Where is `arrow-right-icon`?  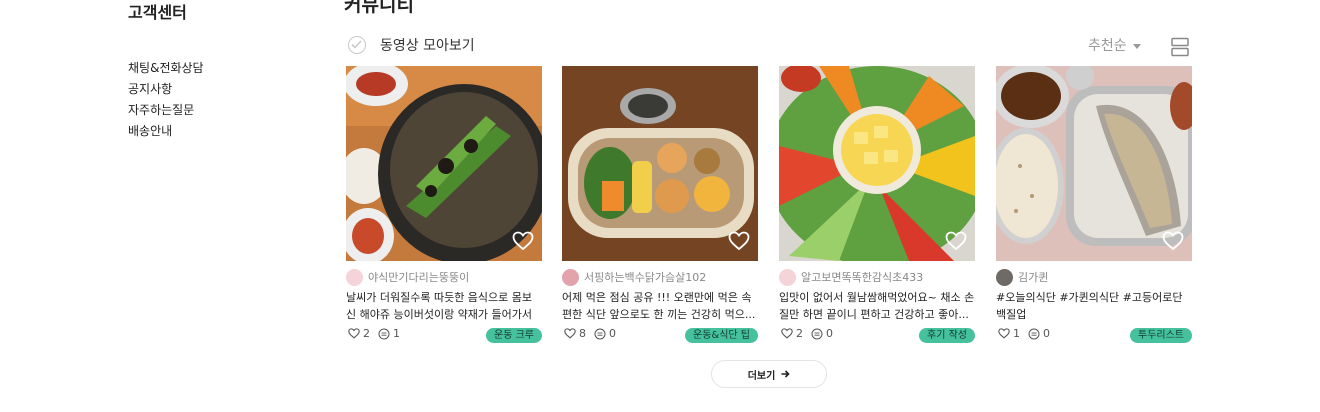 arrow-right-icon is located at coordinates (785, 374).